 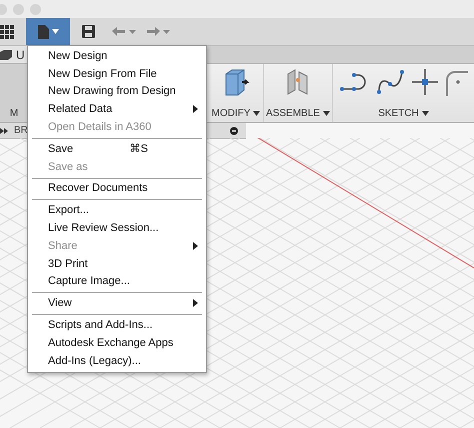 I want to click on redo-icon, so click(x=158, y=32).